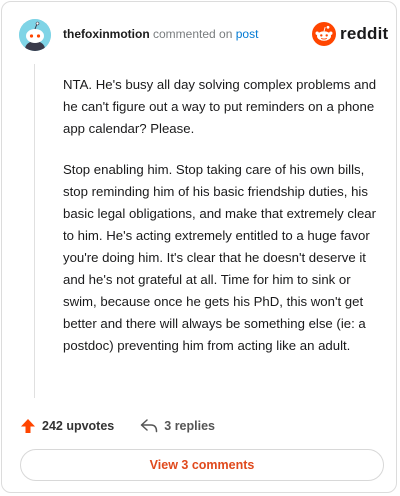 This screenshot has width=400, height=496. I want to click on username: thefoxinmotion, so click(106, 34).